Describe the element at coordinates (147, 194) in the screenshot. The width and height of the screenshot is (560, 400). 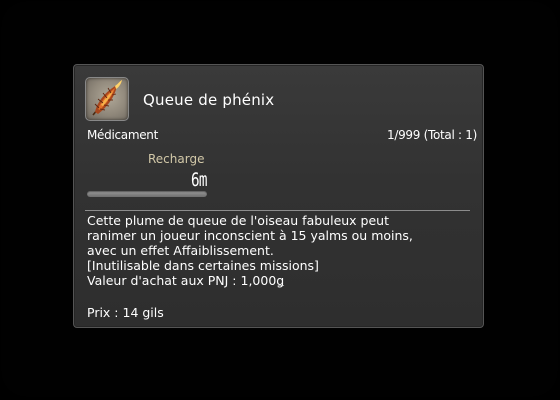
I see `recast-progress-bar` at that location.